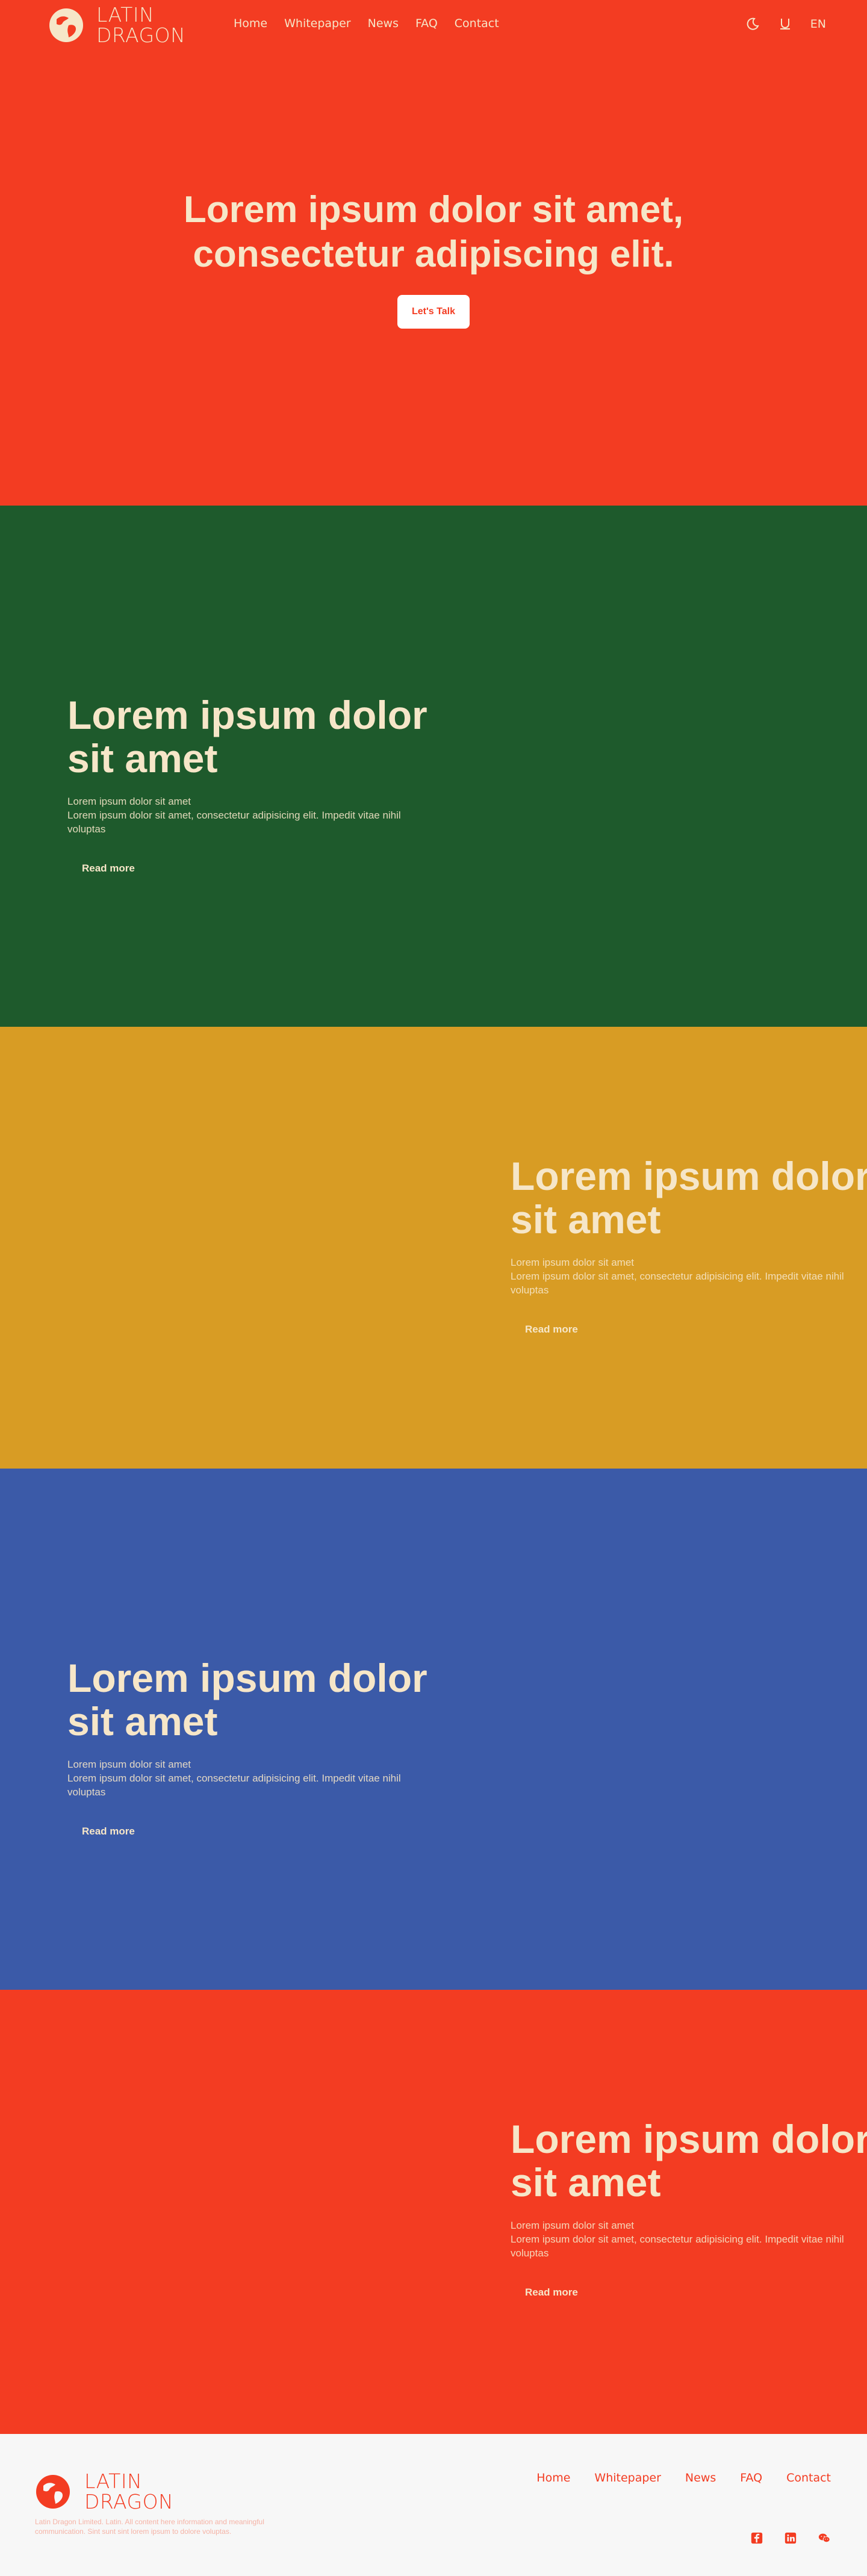 Image resolution: width=867 pixels, height=2576 pixels. What do you see at coordinates (141, 35) in the screenshot?
I see `brand-line2: DRAGON` at bounding box center [141, 35].